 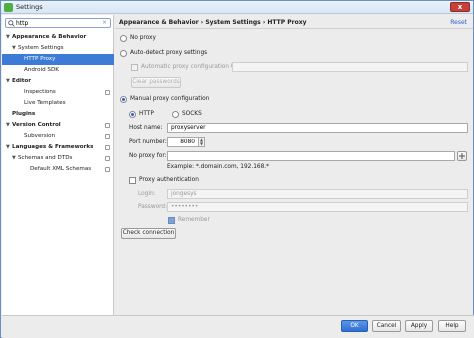 I want to click on tree-item-label: Android SDK, so click(x=41, y=70).